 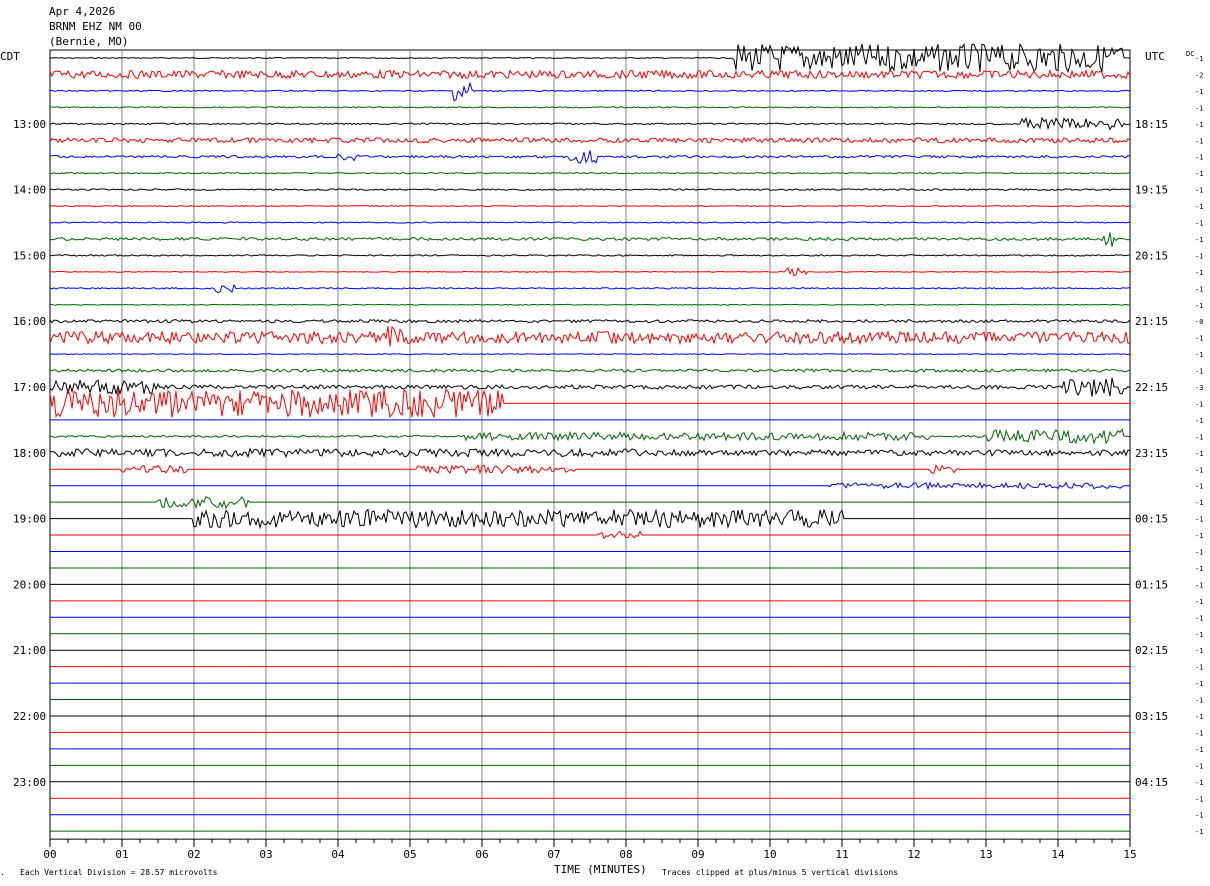 I want to click on x-tick-label: 05, so click(x=409, y=854).